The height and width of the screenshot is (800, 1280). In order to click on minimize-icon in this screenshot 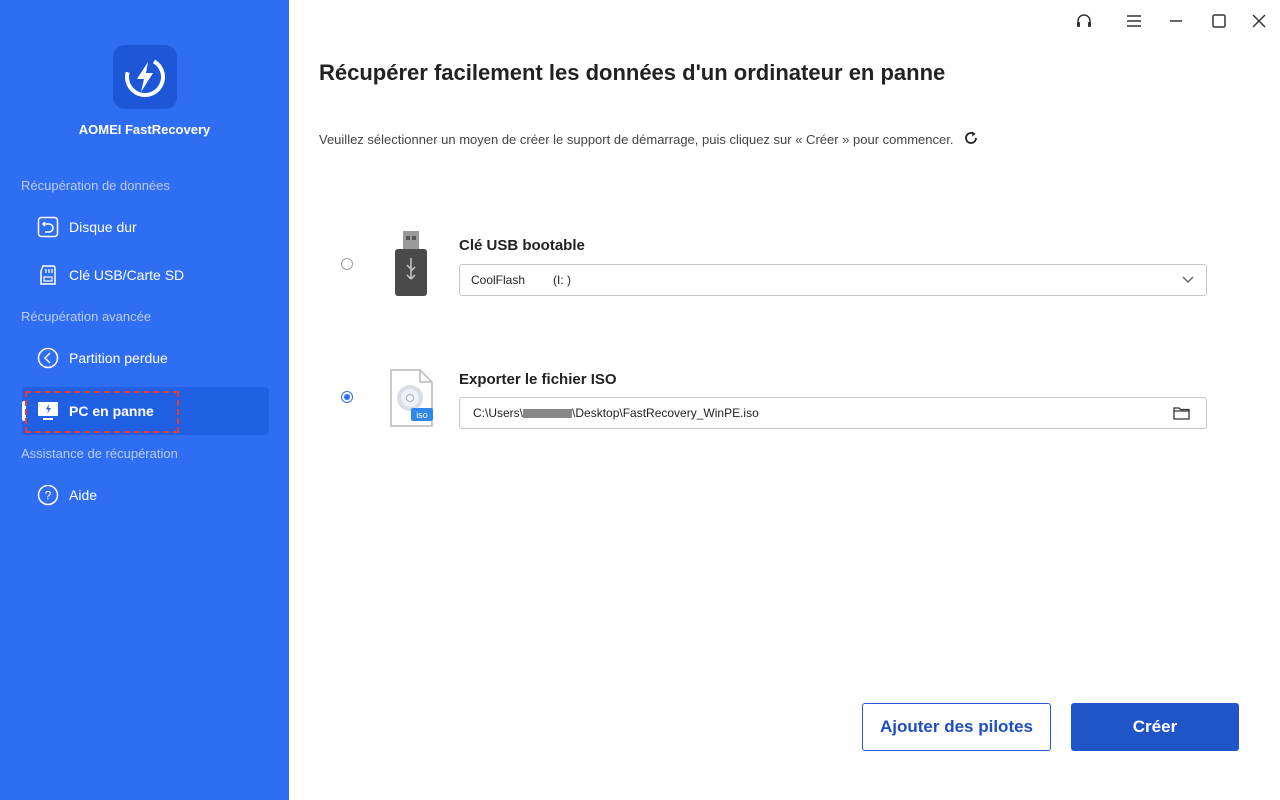, I will do `click(1176, 21)`.